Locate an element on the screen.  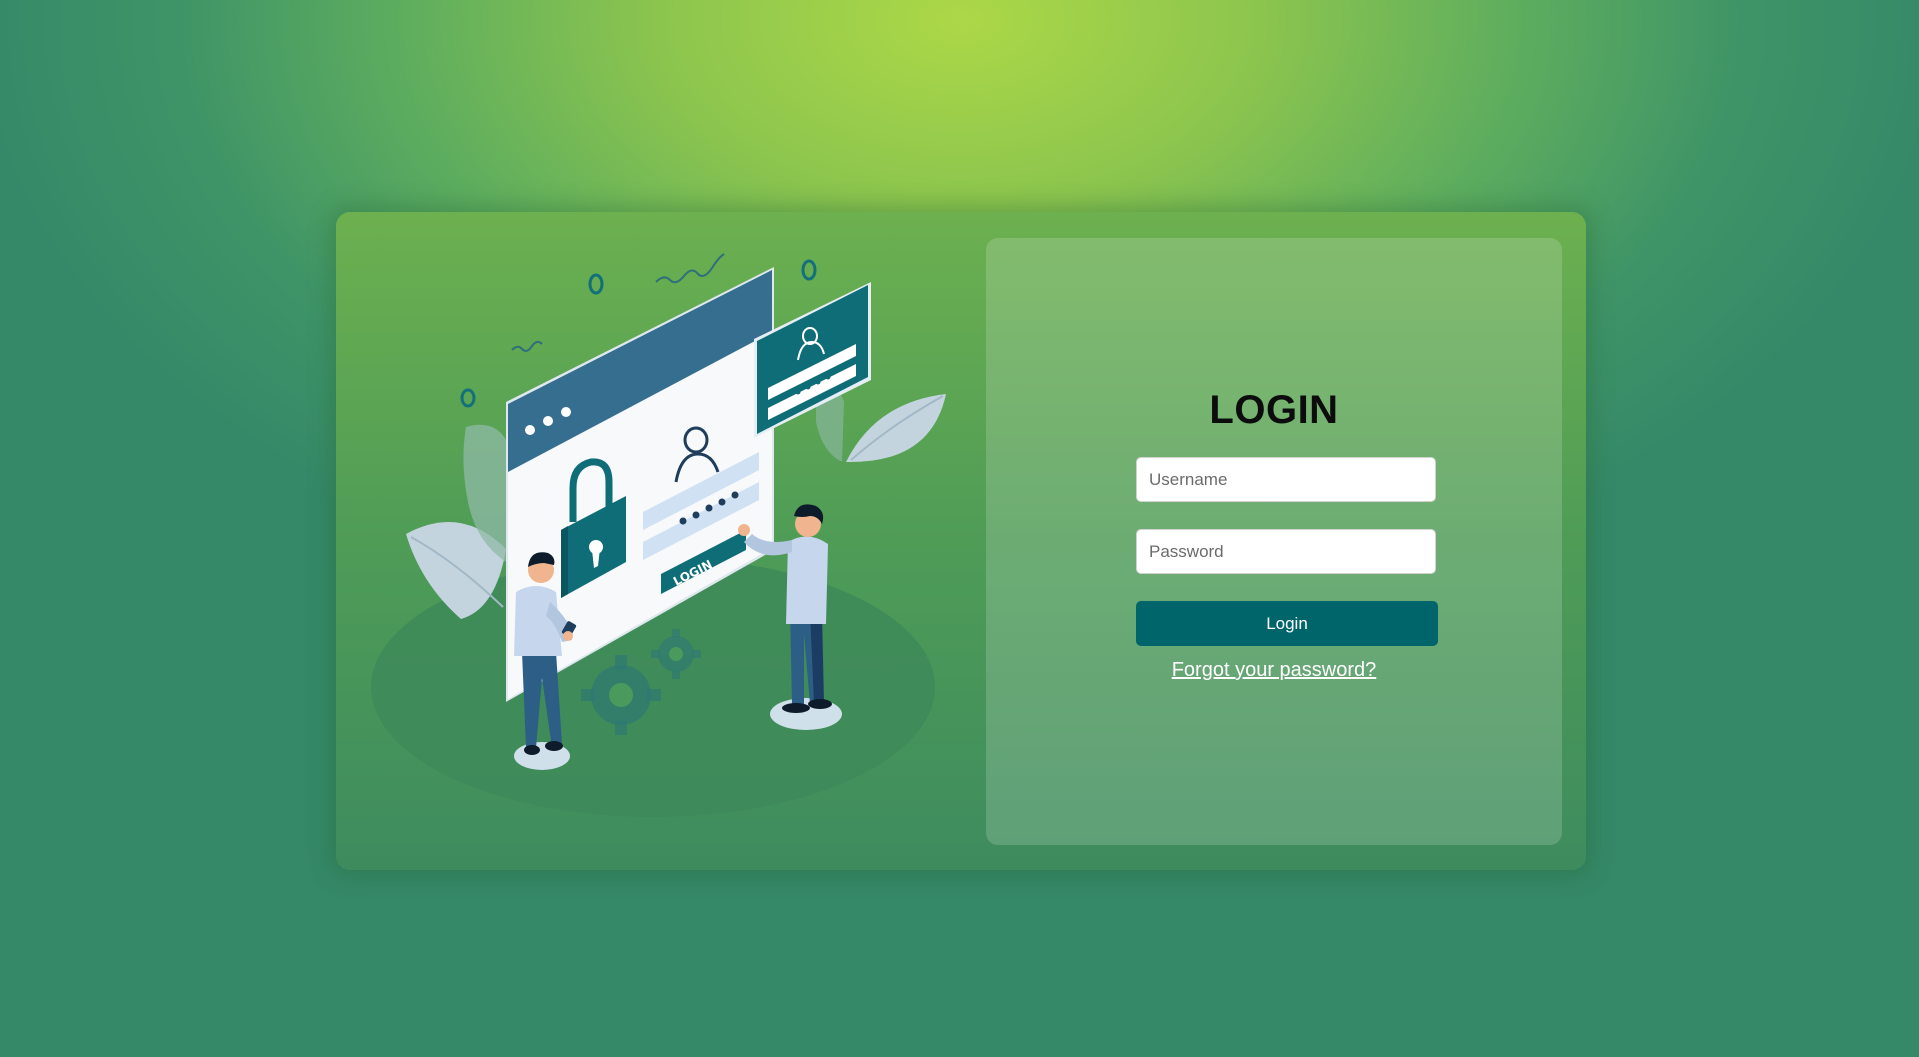
password-input is located at coordinates (1286, 551).